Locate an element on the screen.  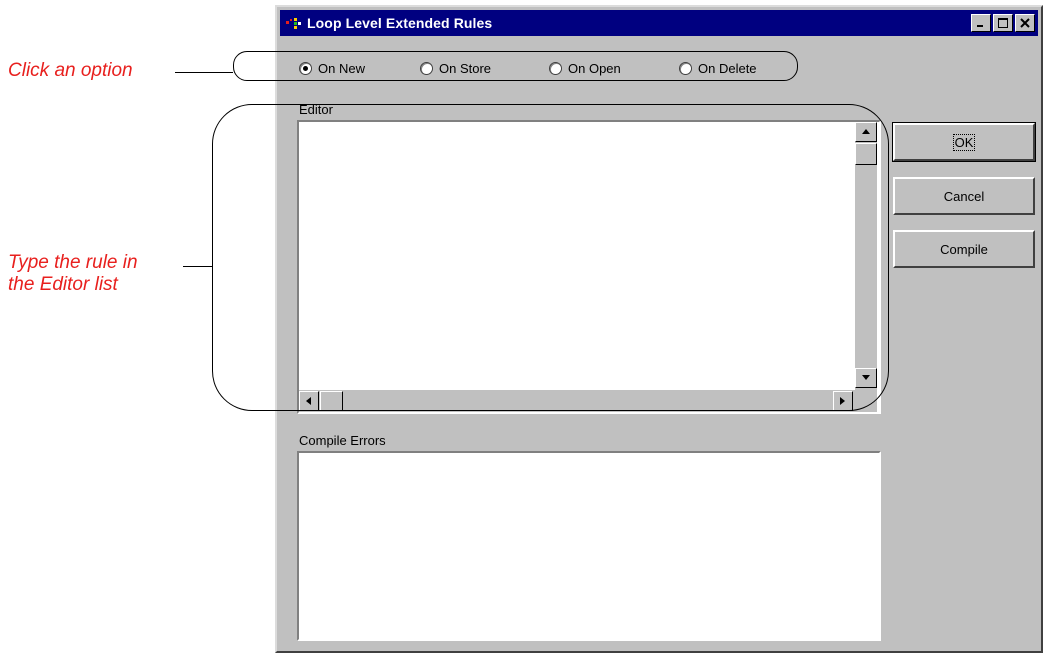
maximize-icon is located at coordinates (1003, 23).